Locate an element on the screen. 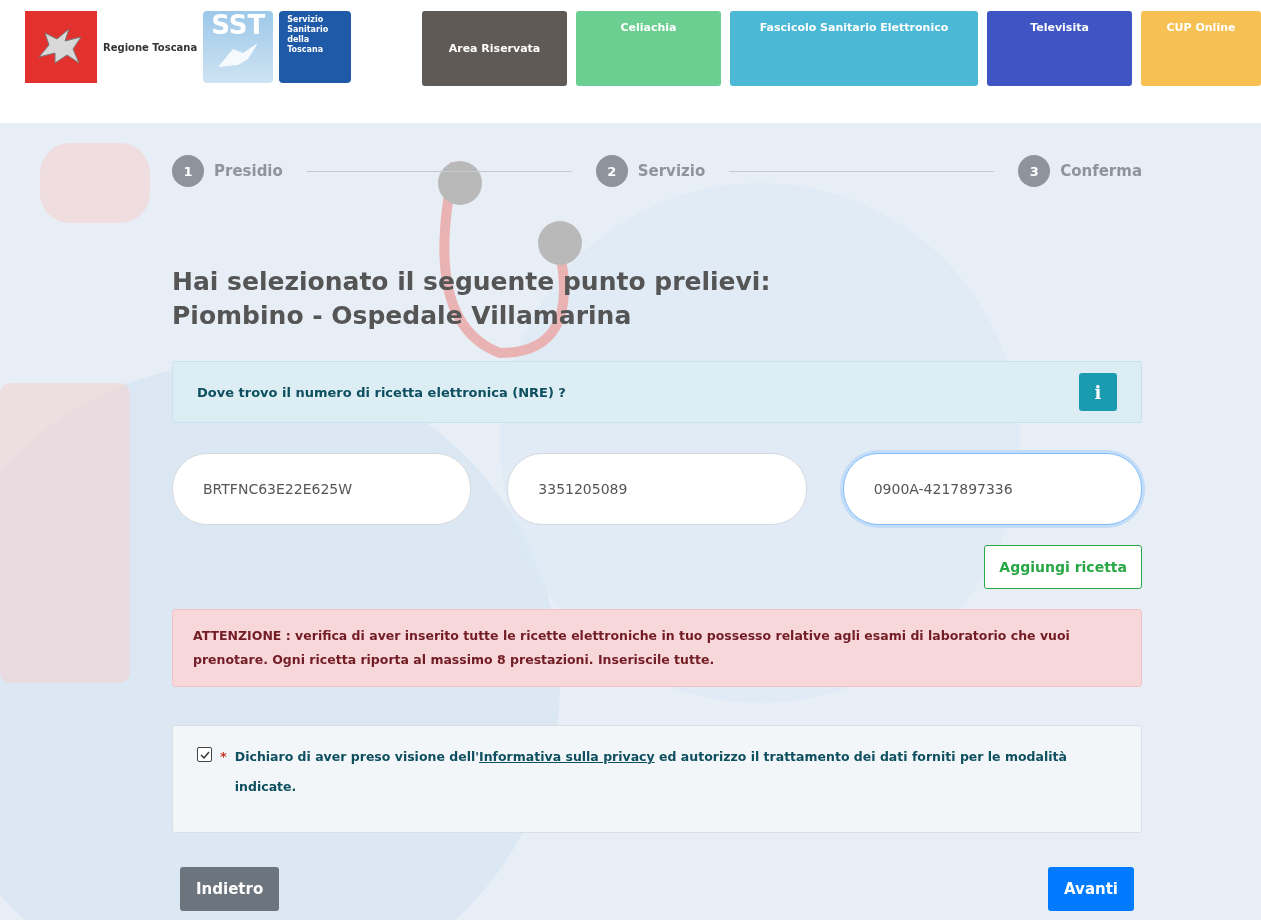 The height and width of the screenshot is (920, 1261). nav-button: Televisita is located at coordinates (1059, 48).